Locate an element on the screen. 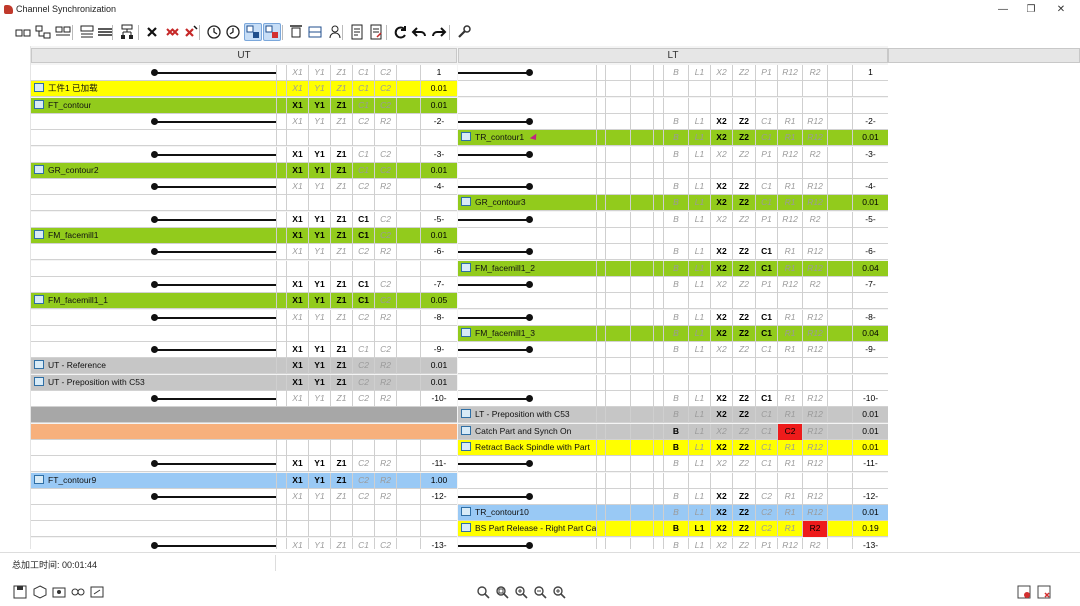 The image size is (1080, 606). clock-icon is located at coordinates (214, 32).